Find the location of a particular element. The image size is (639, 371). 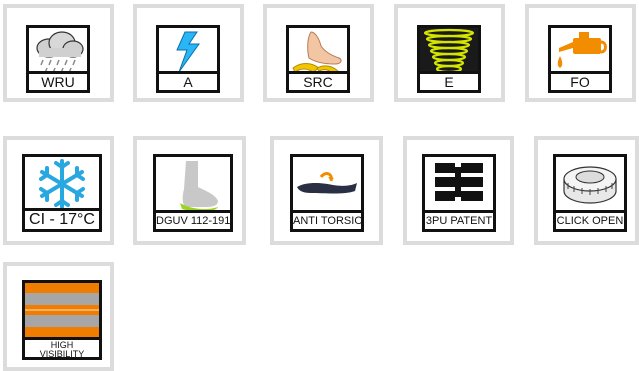

spring-coil-icon is located at coordinates (449, 52).